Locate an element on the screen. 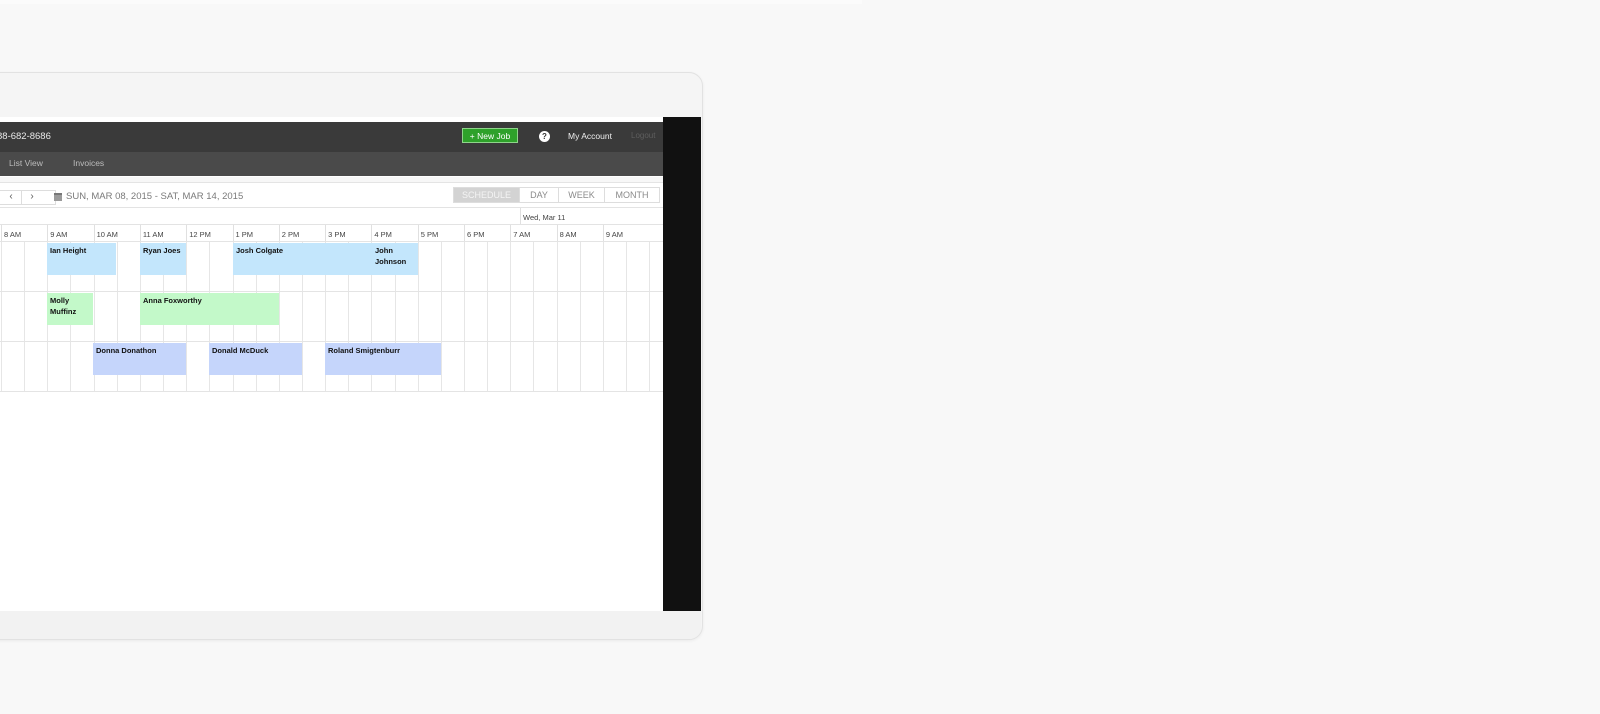 The image size is (1600, 714). event-block: Ryan Joes is located at coordinates (163, 259).